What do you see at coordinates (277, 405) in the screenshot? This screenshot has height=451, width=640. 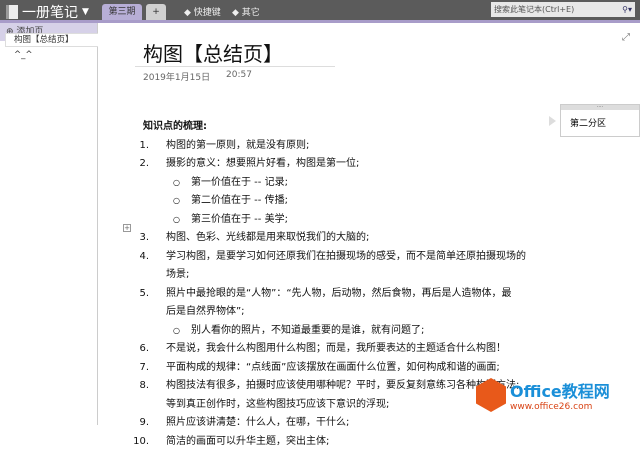 I see `list-text: 等到真正创作时，这些构图技巧应该下意识的浮现;` at bounding box center [277, 405].